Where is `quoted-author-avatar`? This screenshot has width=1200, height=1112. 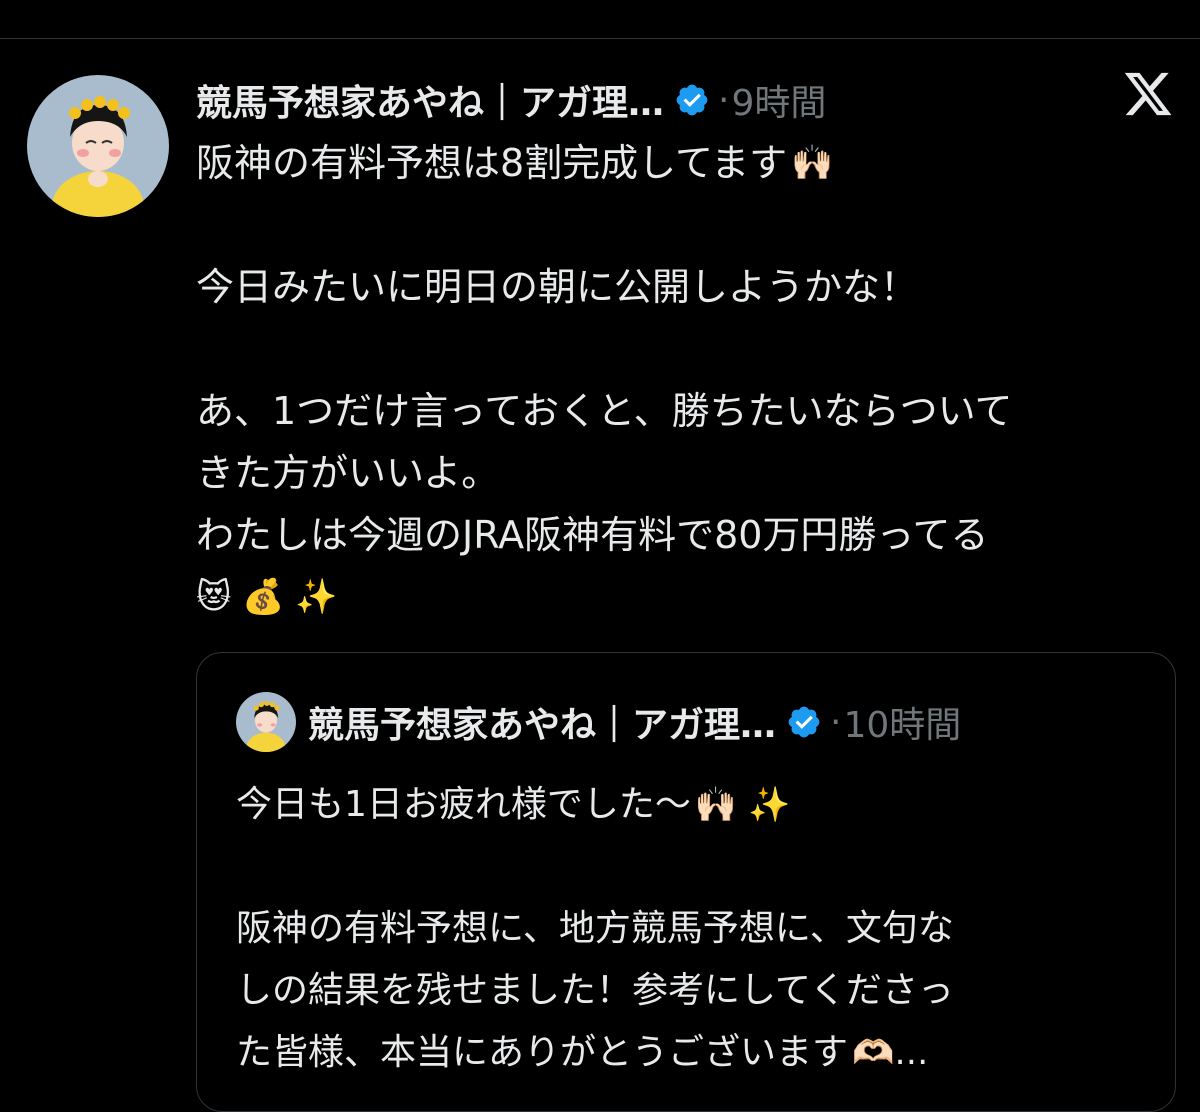 quoted-author-avatar is located at coordinates (266, 722).